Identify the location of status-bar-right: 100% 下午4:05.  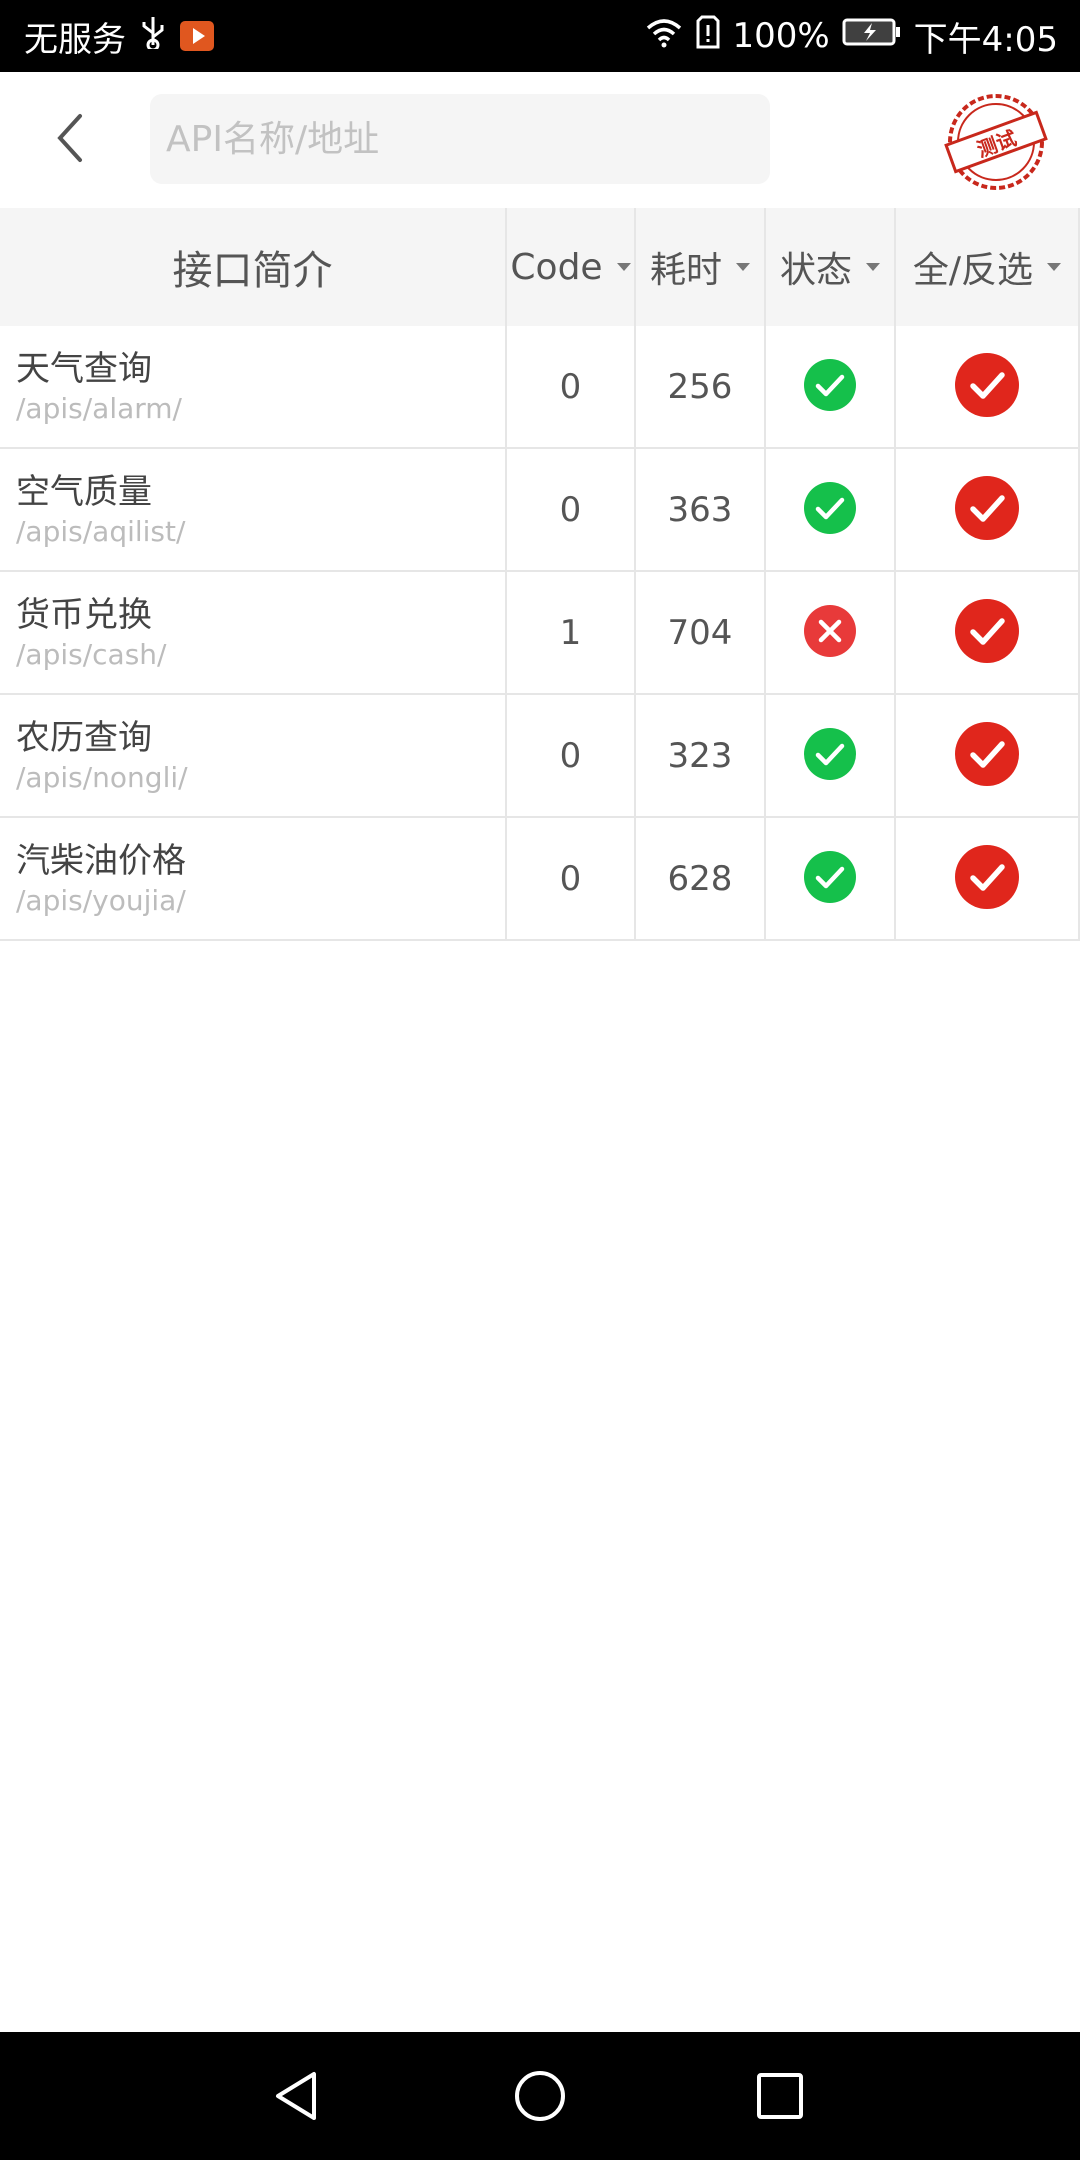
(851, 36).